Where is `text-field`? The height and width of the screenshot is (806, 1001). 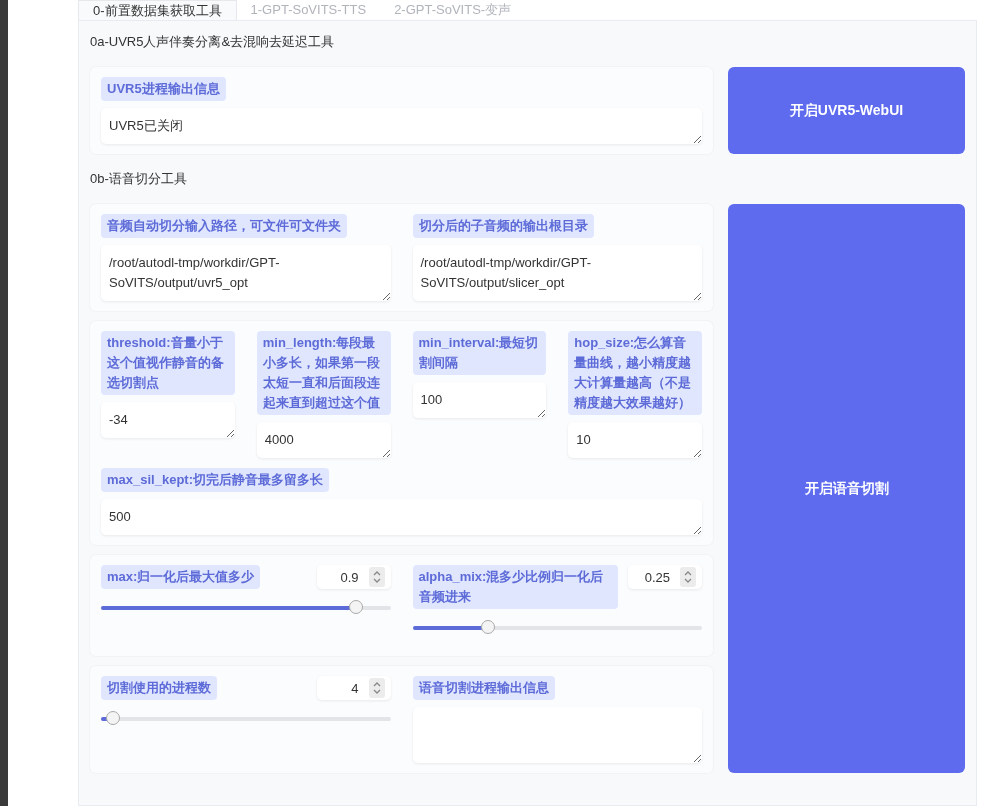
text-field is located at coordinates (557, 735).